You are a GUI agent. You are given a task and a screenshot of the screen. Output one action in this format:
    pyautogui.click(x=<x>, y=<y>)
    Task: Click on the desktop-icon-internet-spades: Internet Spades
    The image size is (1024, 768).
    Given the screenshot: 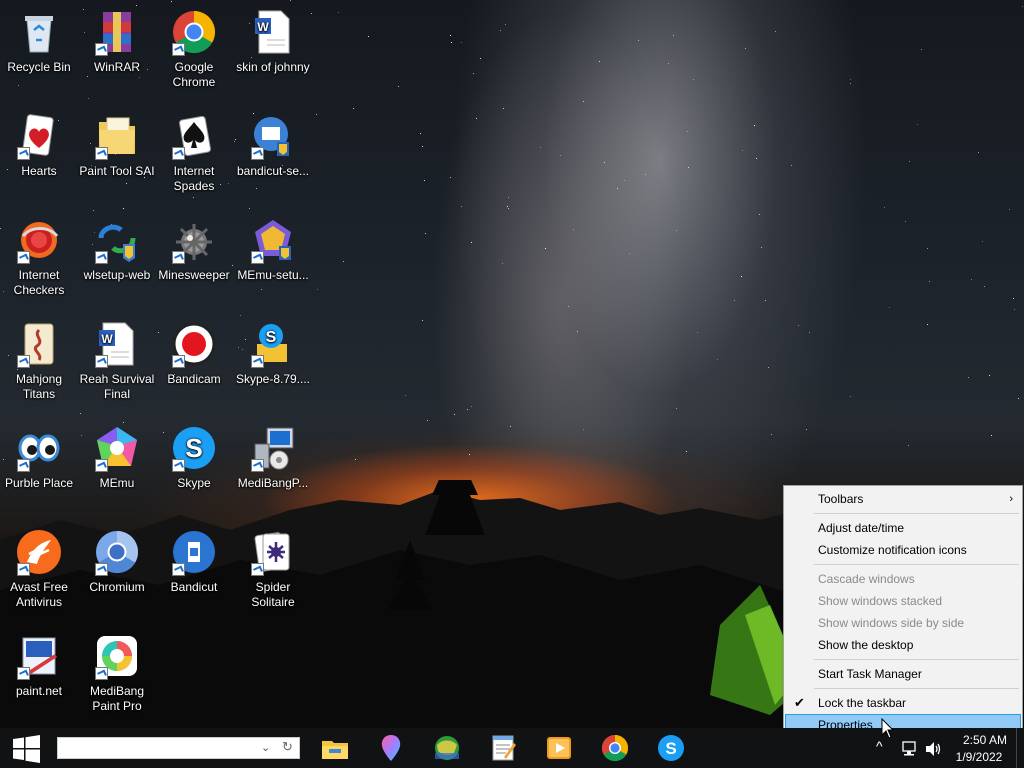 What is the action you would take?
    pyautogui.click(x=194, y=153)
    